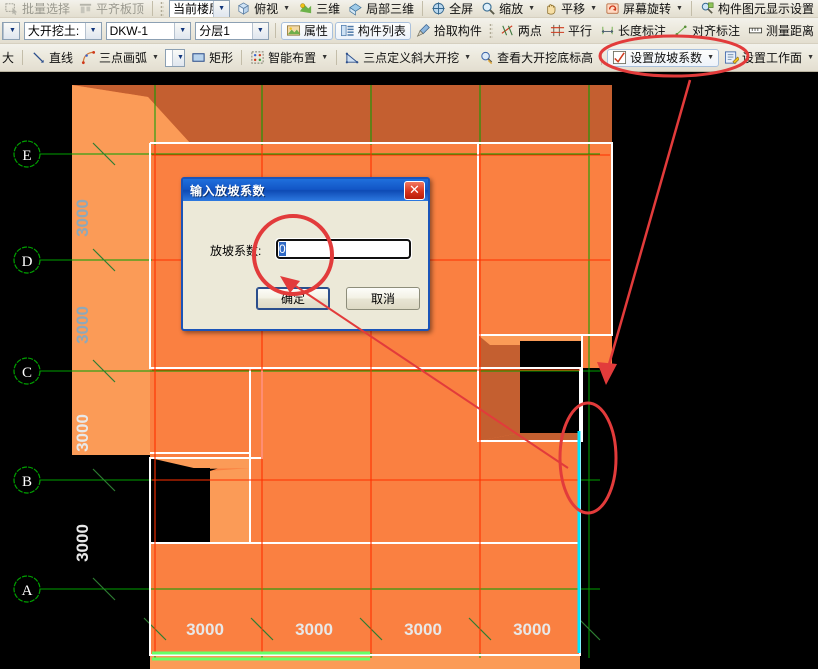  Describe the element at coordinates (487, 58) in the screenshot. I see `view-excavation-bottom-elevation-icon` at that location.